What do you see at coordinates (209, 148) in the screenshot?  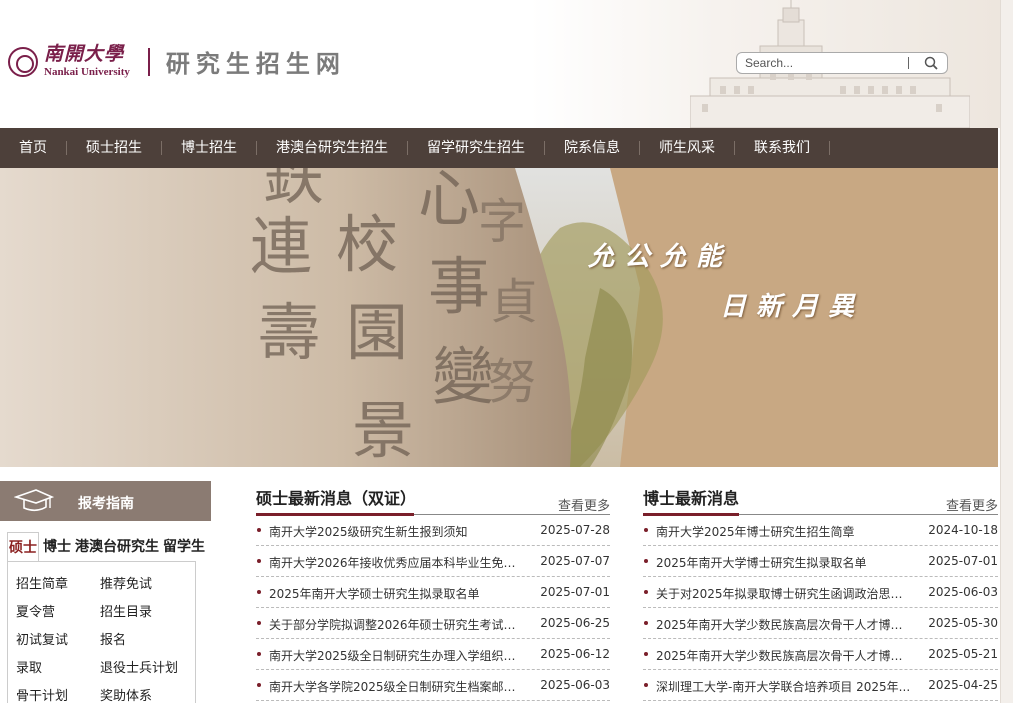 I see `nav-item-phd-admission: 博士招生` at bounding box center [209, 148].